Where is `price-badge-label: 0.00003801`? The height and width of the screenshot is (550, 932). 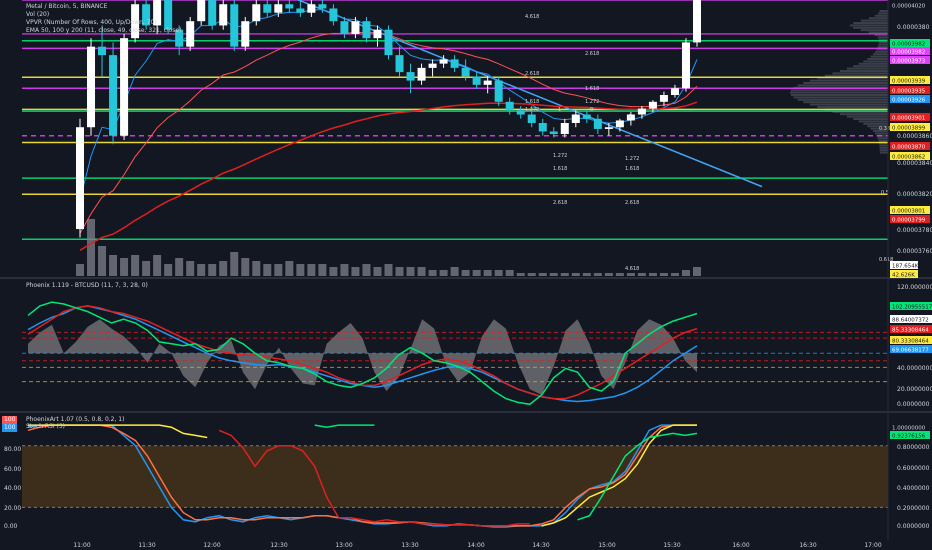 price-badge-label: 0.00003801 is located at coordinates (908, 212).